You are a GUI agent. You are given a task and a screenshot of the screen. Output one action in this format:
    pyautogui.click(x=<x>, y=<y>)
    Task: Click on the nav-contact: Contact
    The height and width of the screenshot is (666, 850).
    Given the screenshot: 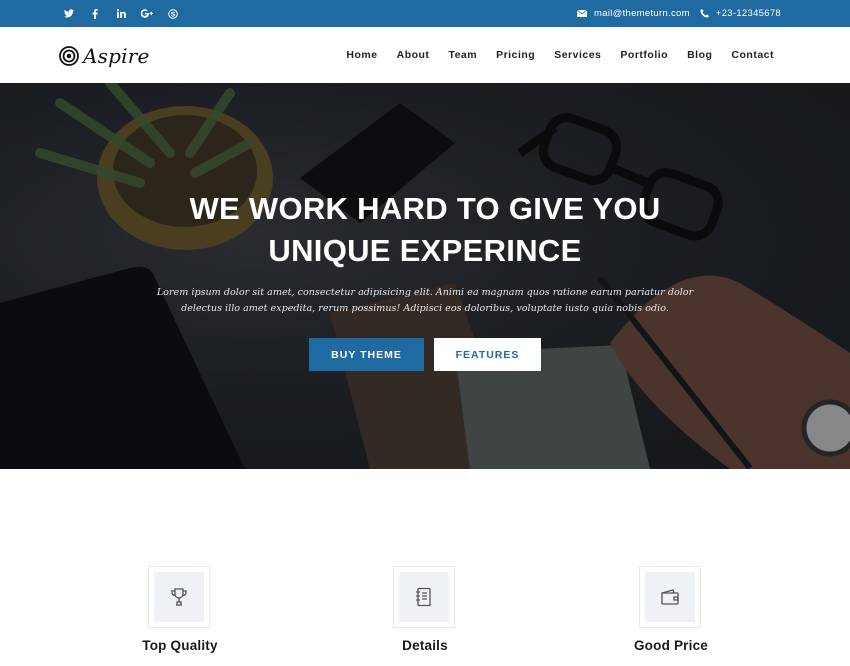 What is the action you would take?
    pyautogui.click(x=752, y=55)
    